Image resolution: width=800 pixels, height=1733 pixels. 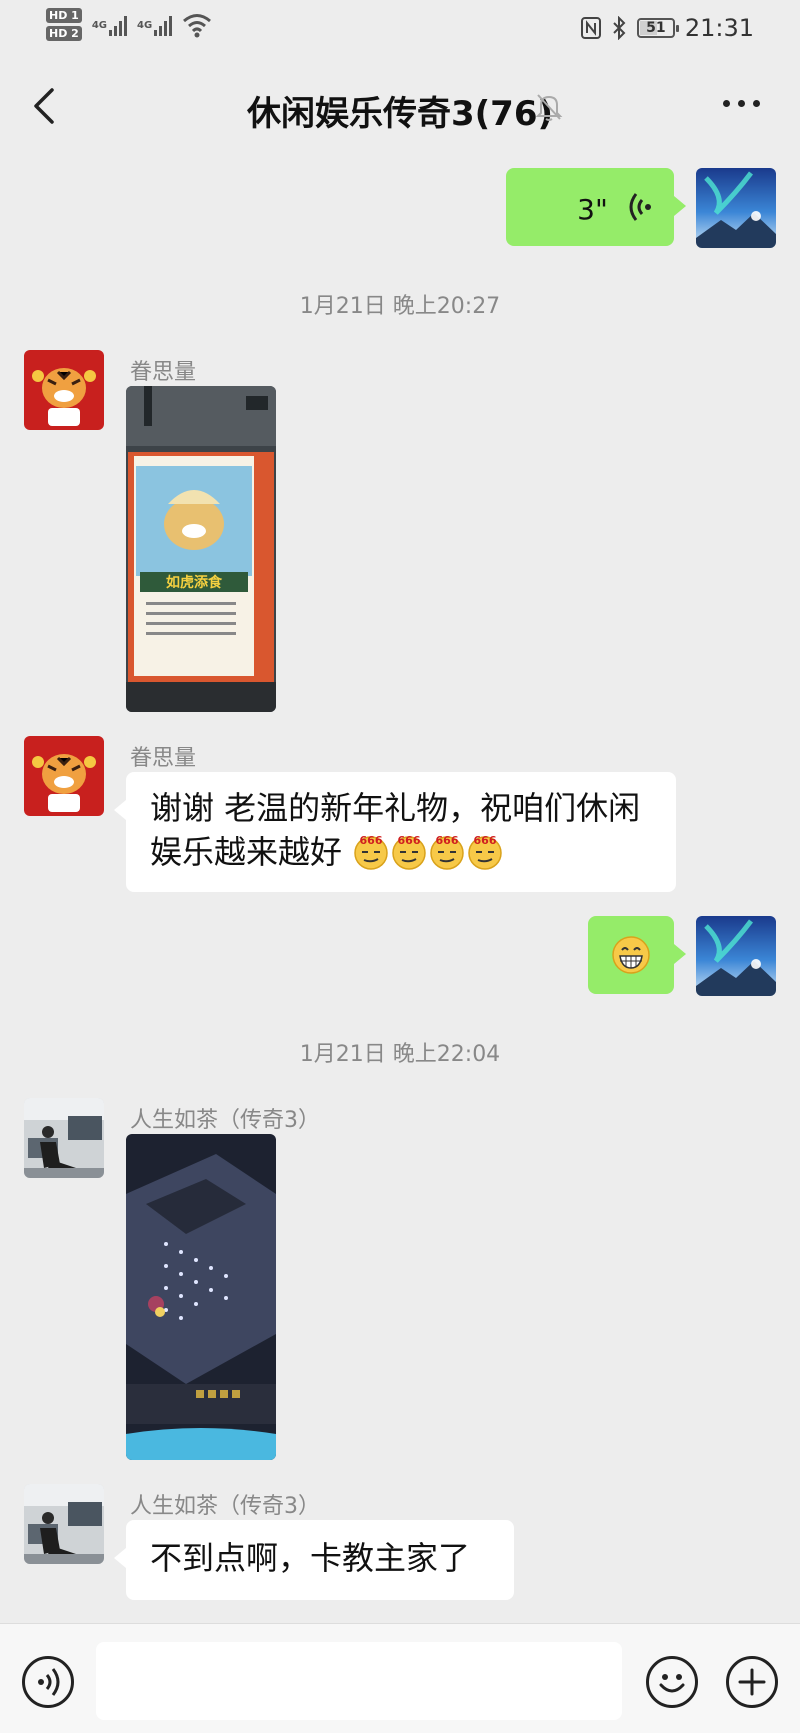 I want to click on image-message-calendar: 如虎添食, so click(x=201, y=549).